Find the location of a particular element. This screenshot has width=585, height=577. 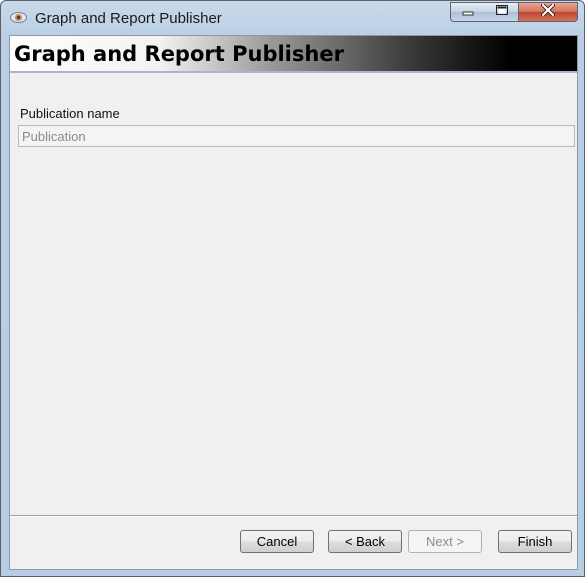

maximize-button is located at coordinates (502, 12).